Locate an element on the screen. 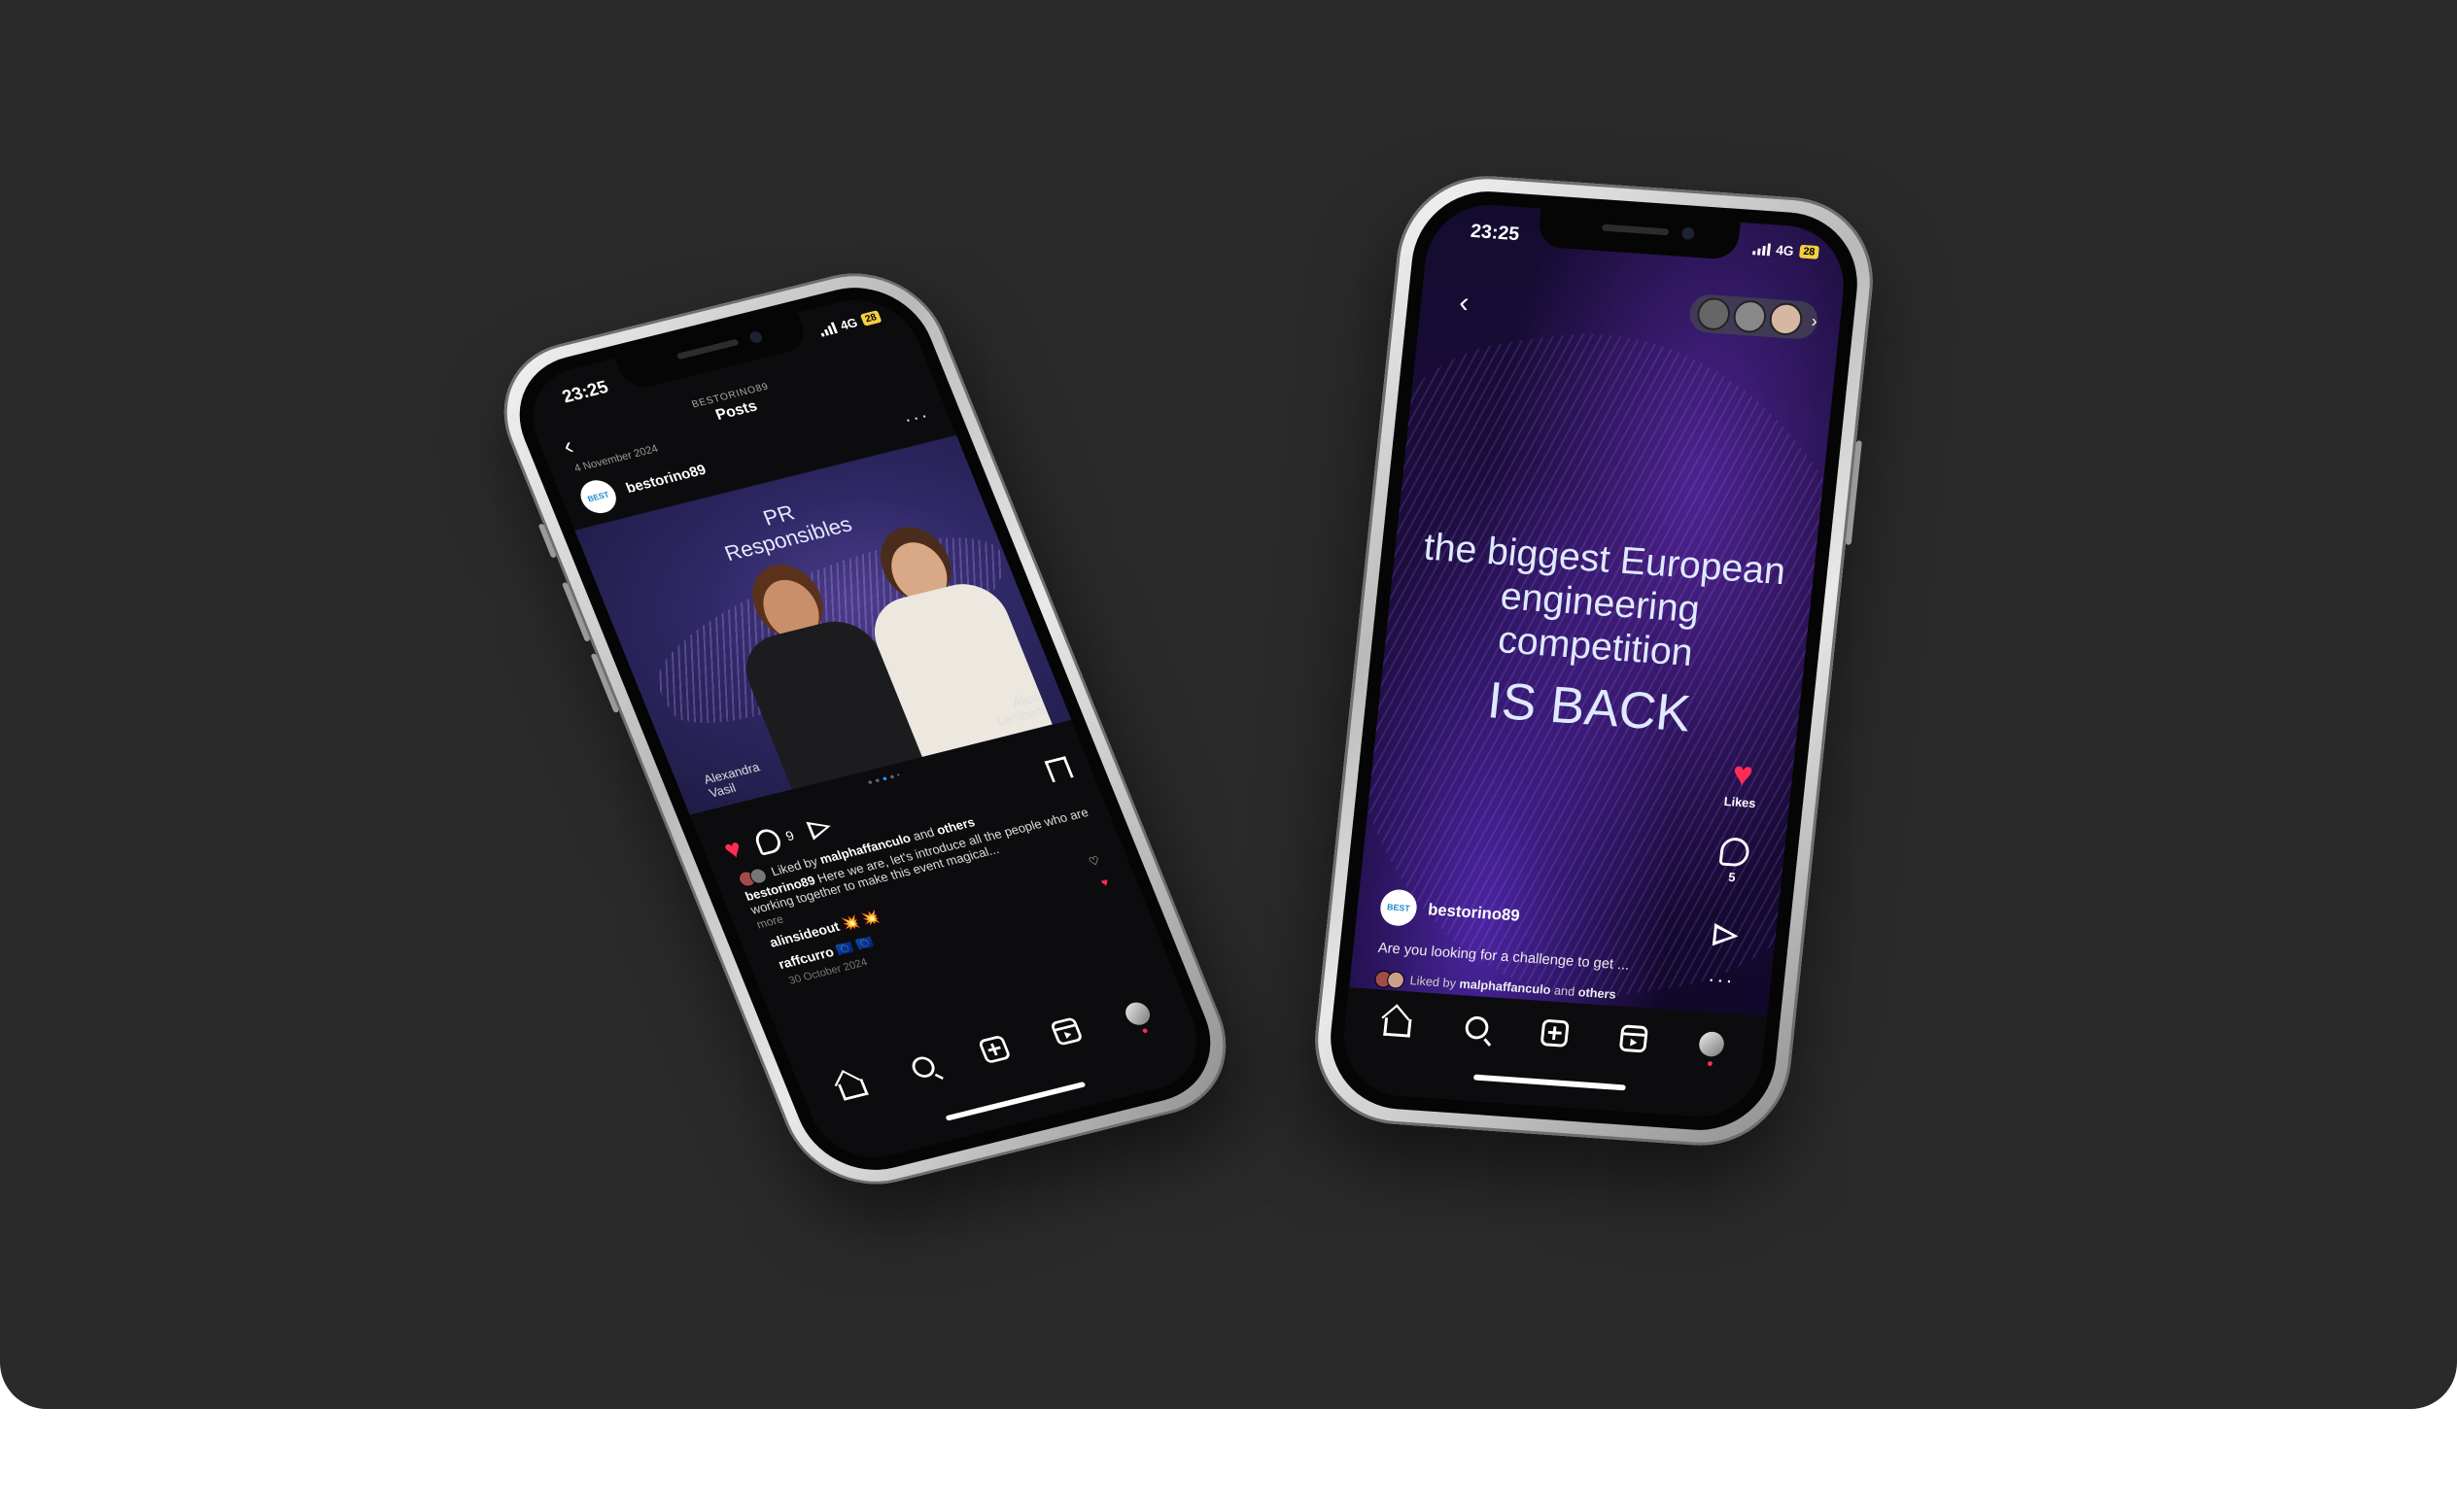 Image resolution: width=2457 pixels, height=1512 pixels. power-button is located at coordinates (1853, 492).